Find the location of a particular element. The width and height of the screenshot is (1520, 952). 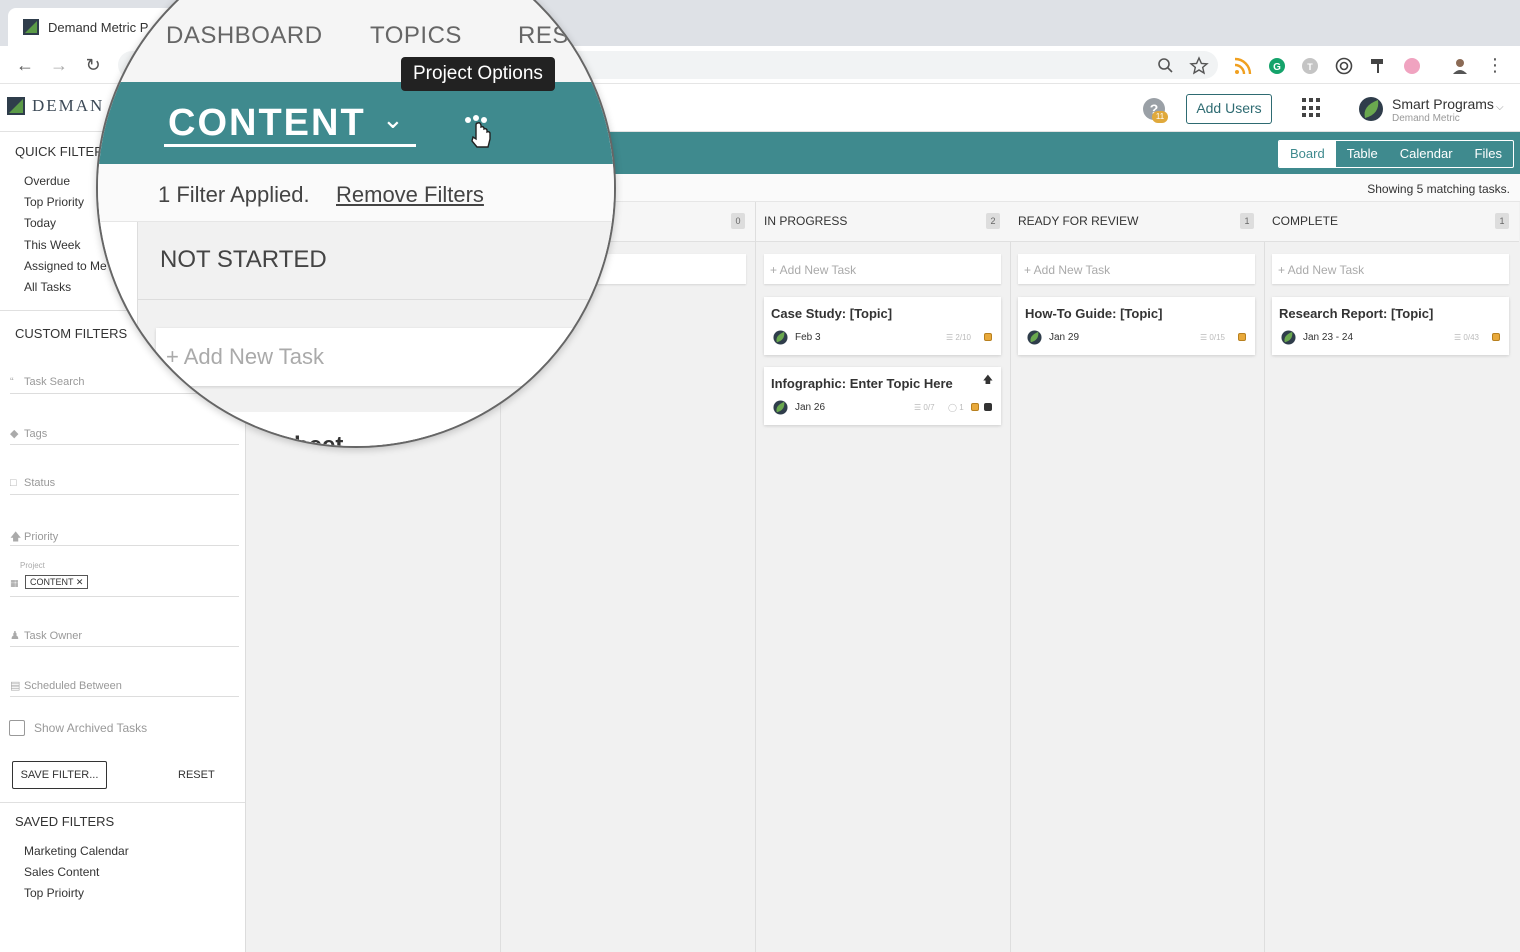

filter-applied-text: 1 Filter Applied. is located at coordinates (234, 194).